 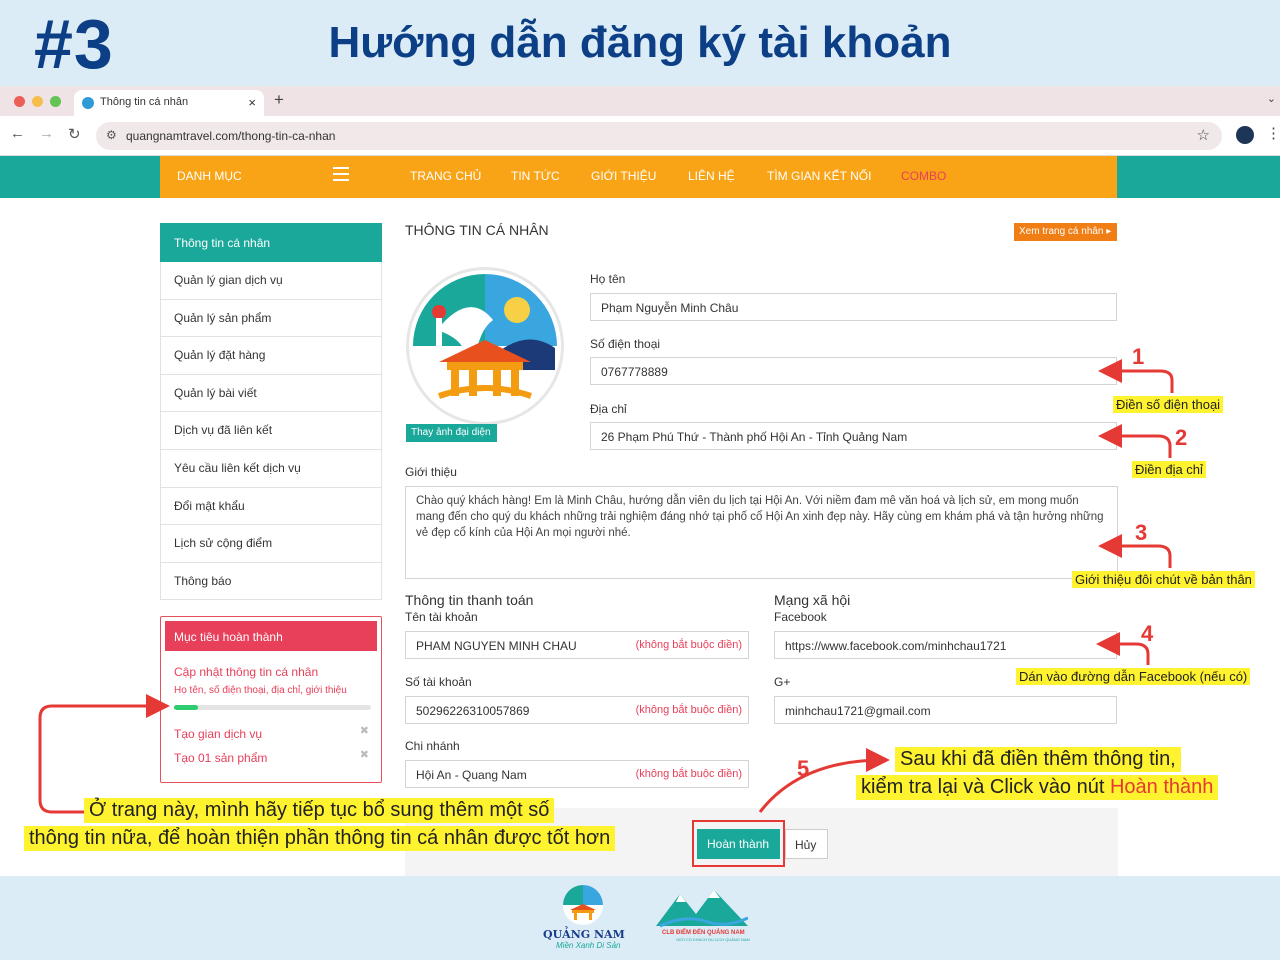 I want to click on browser-tab: Thông tin cá nhân ×, so click(x=169, y=103).